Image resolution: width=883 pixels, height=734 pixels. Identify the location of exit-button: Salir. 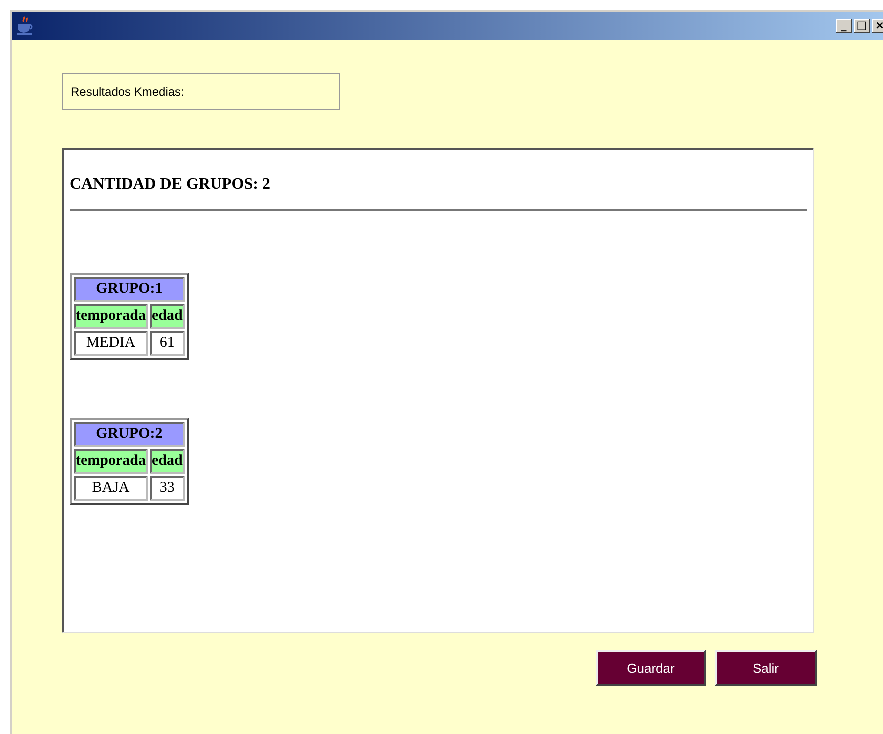
(766, 668).